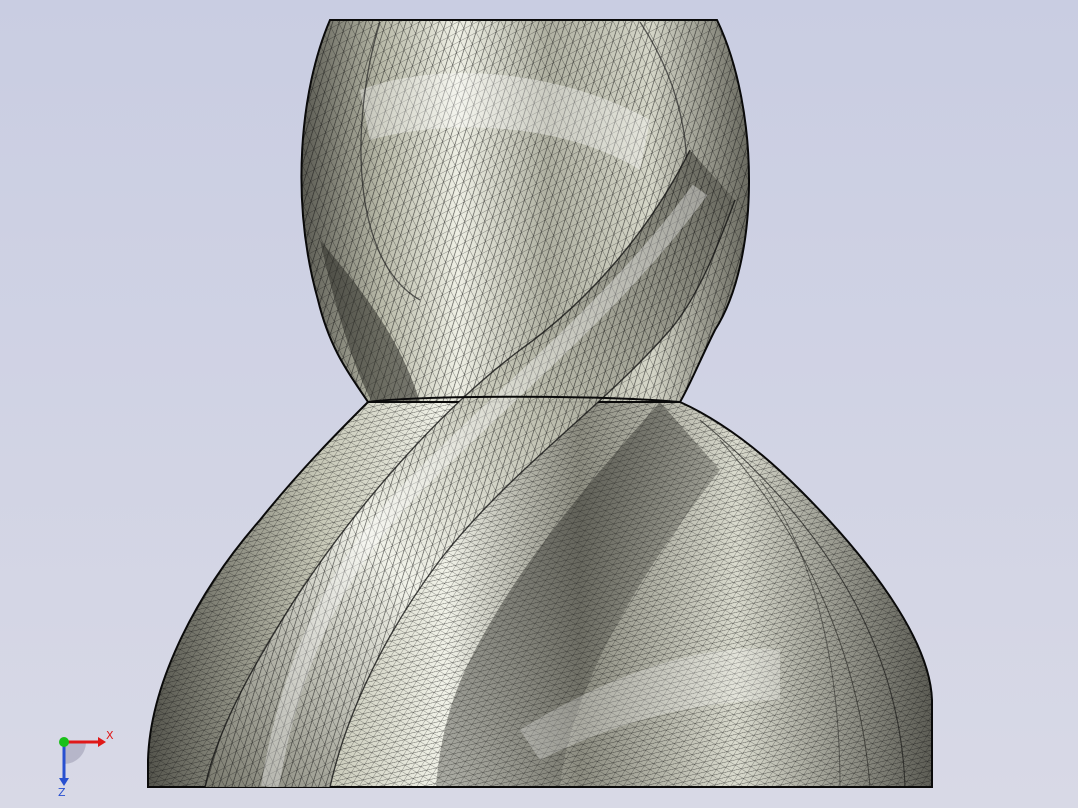 Image resolution: width=1078 pixels, height=808 pixels. What do you see at coordinates (102, 742) in the screenshot?
I see `triad-x-arrow-icon` at bounding box center [102, 742].